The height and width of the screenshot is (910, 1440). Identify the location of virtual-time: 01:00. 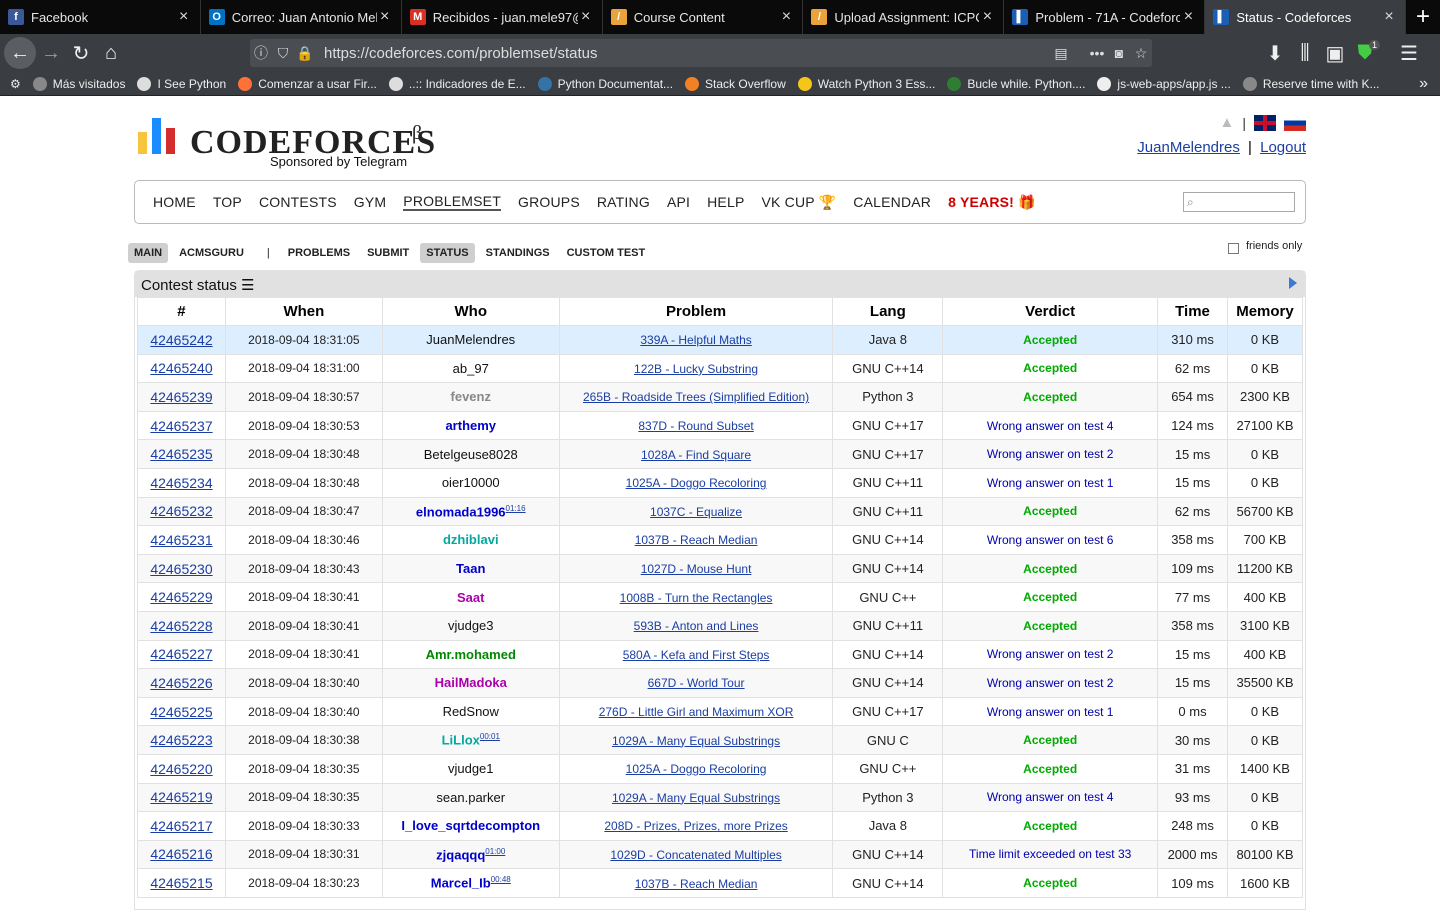
(495, 851).